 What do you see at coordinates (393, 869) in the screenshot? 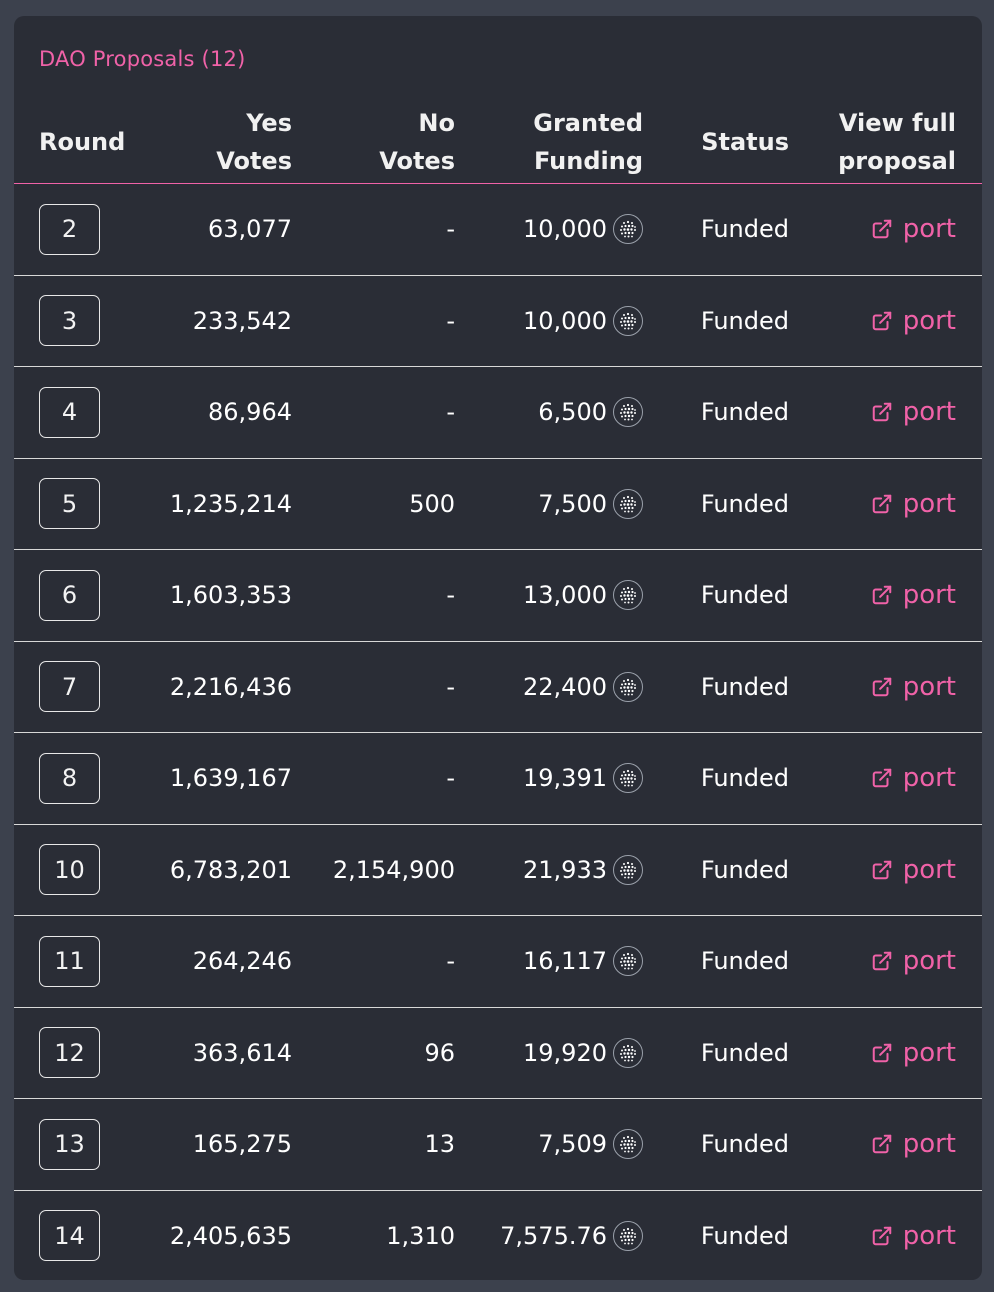
I see `no-votes-cell: 2,154,900` at bounding box center [393, 869].